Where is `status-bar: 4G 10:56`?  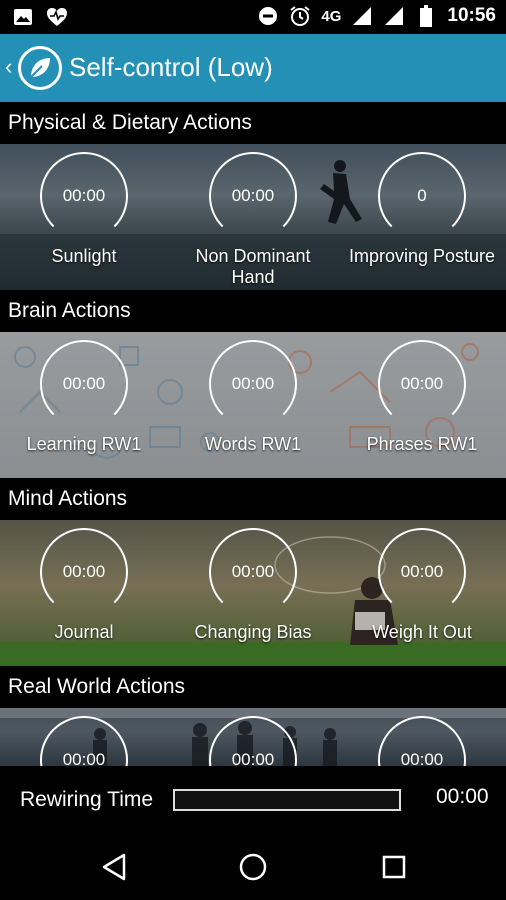
status-bar: 4G 10:56 is located at coordinates (253, 17).